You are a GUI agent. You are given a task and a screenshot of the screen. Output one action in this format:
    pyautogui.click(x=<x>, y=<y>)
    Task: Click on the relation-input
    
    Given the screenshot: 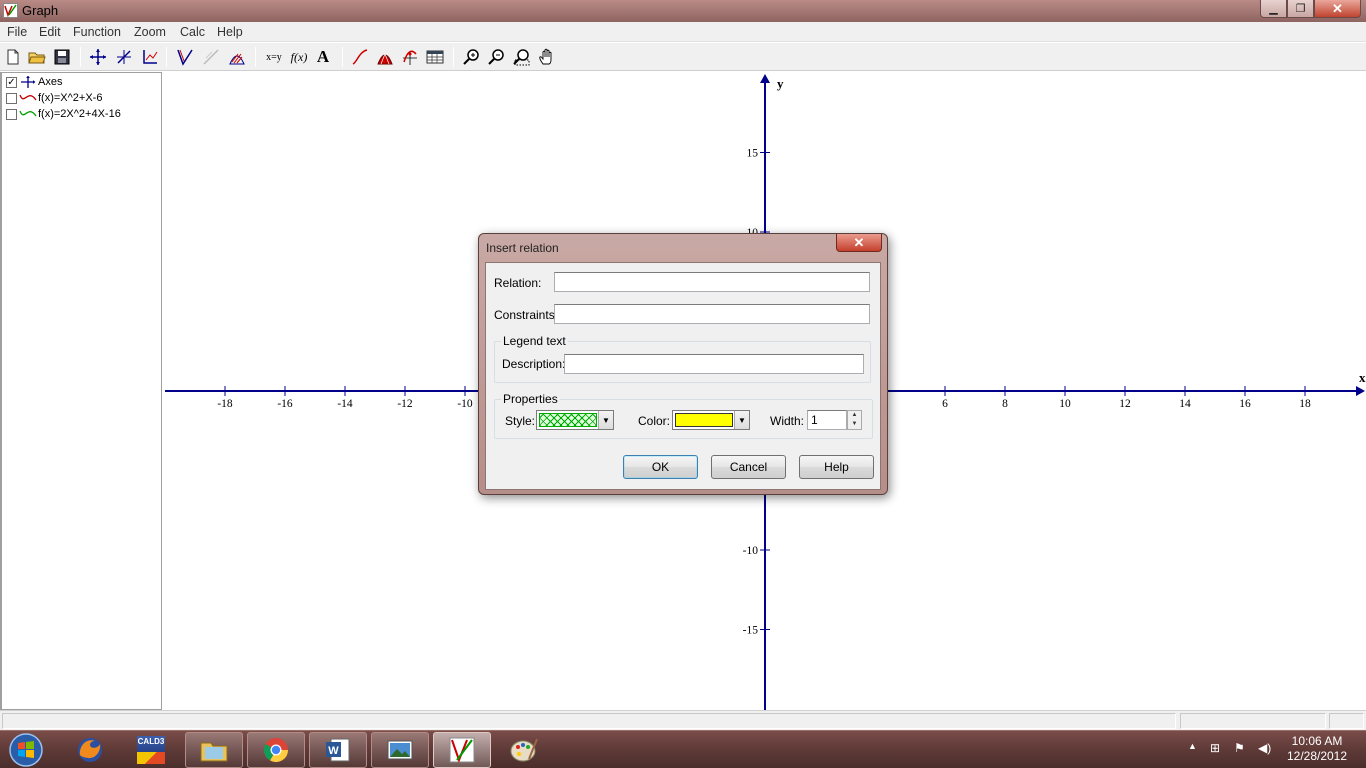 What is the action you would take?
    pyautogui.click(x=712, y=282)
    